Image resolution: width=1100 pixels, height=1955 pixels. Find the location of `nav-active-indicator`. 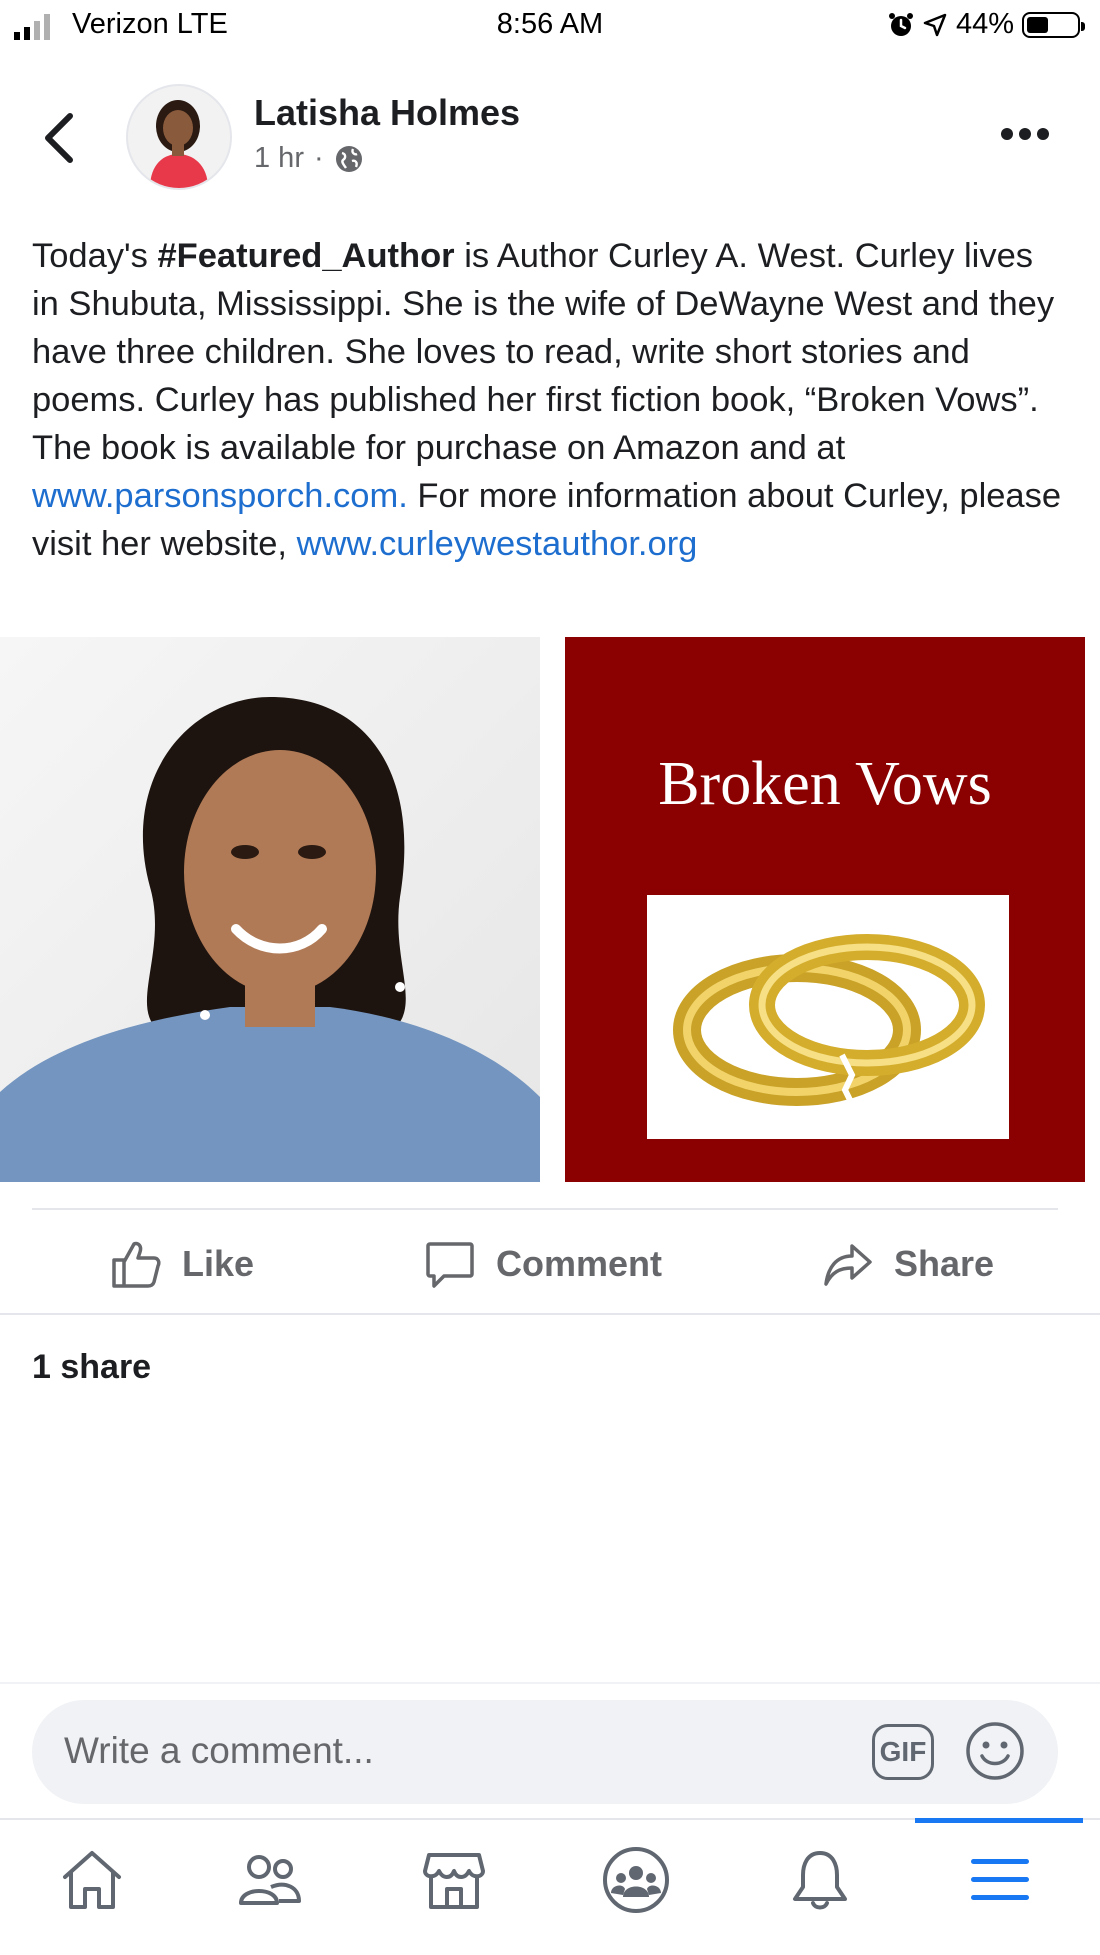

nav-active-indicator is located at coordinates (999, 1820).